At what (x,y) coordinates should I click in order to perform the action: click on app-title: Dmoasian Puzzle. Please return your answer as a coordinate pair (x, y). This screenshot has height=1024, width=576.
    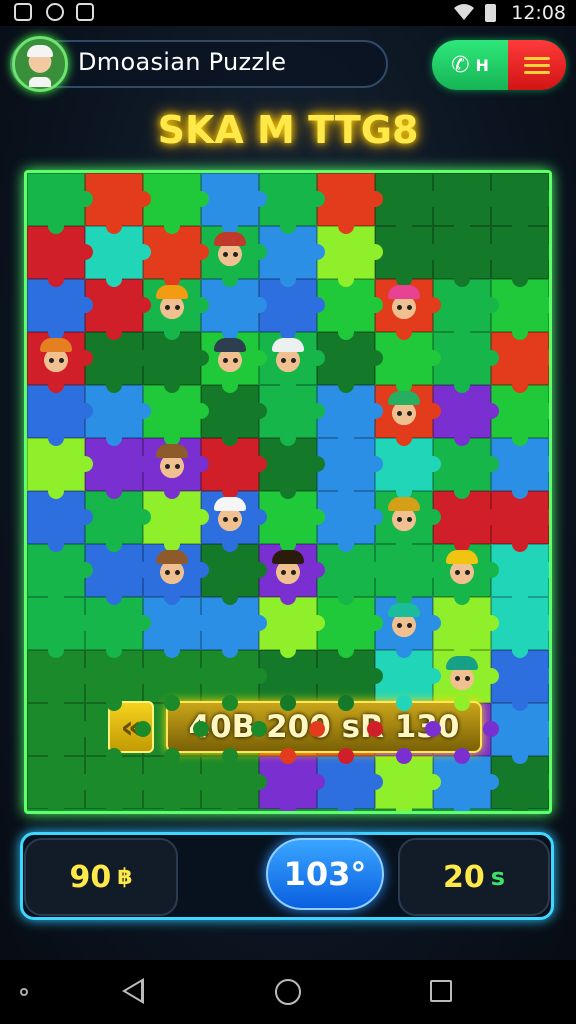
    Looking at the image, I should click on (182, 62).